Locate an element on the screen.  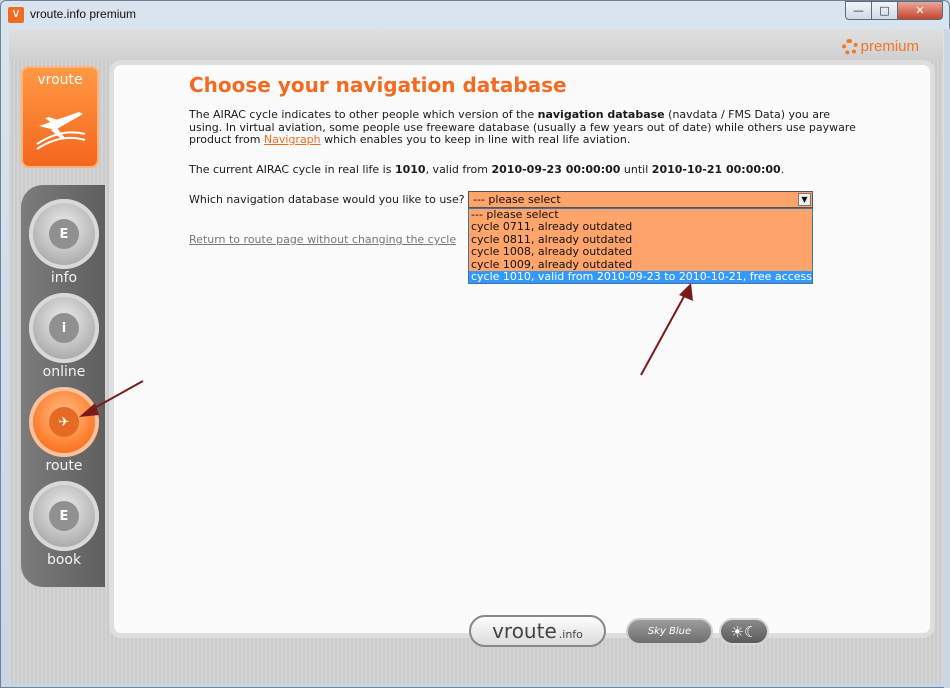
airac-until: 2010-10-21 00:00:00 is located at coordinates (716, 169).